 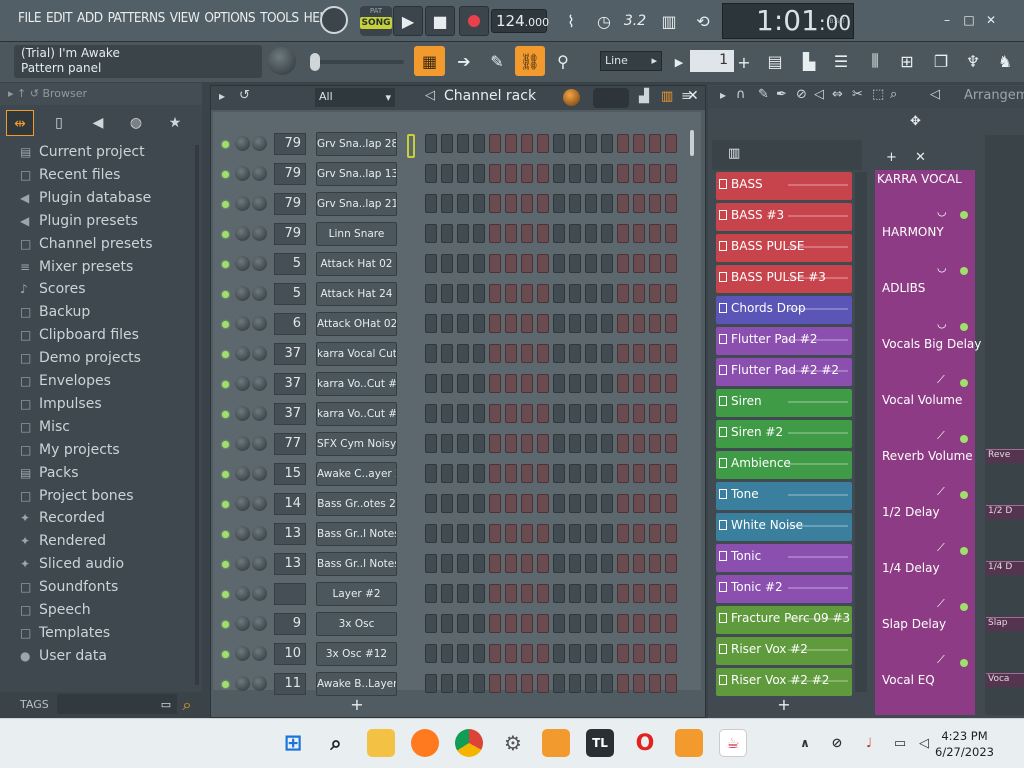 I want to click on pattern-clip: Ambience, so click(x=784, y=465).